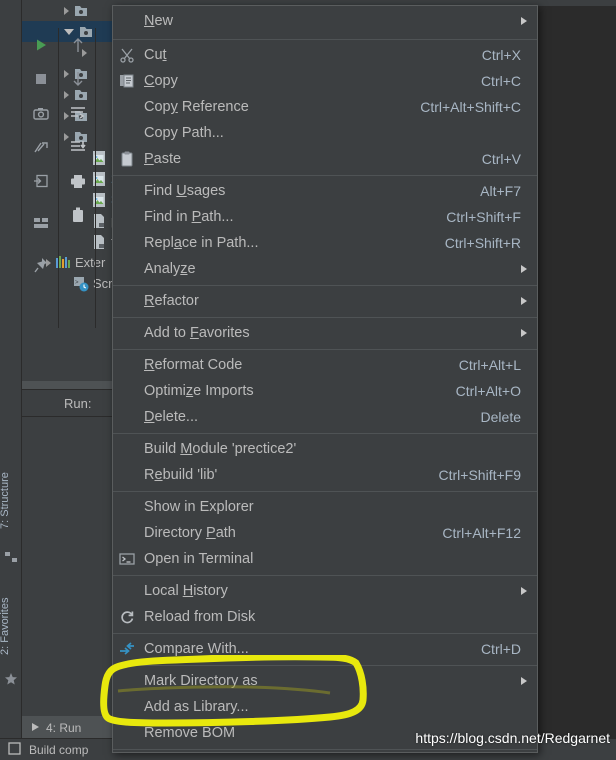  I want to click on event-log-icon, so click(14, 749).